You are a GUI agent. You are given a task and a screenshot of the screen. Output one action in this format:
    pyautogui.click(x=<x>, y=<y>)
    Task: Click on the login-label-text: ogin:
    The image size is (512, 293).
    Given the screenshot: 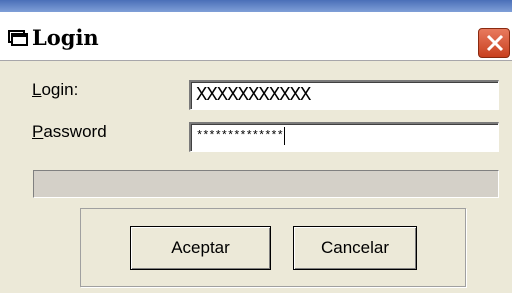 What is the action you would take?
    pyautogui.click(x=60, y=89)
    